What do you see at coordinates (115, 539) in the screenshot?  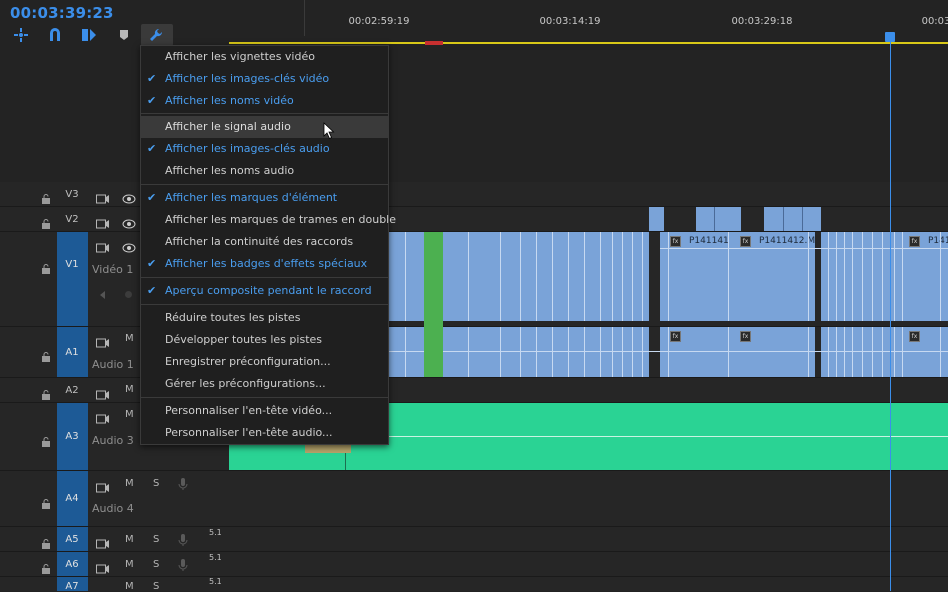 I see `track-header-a5: A5 M S 5.1` at bounding box center [115, 539].